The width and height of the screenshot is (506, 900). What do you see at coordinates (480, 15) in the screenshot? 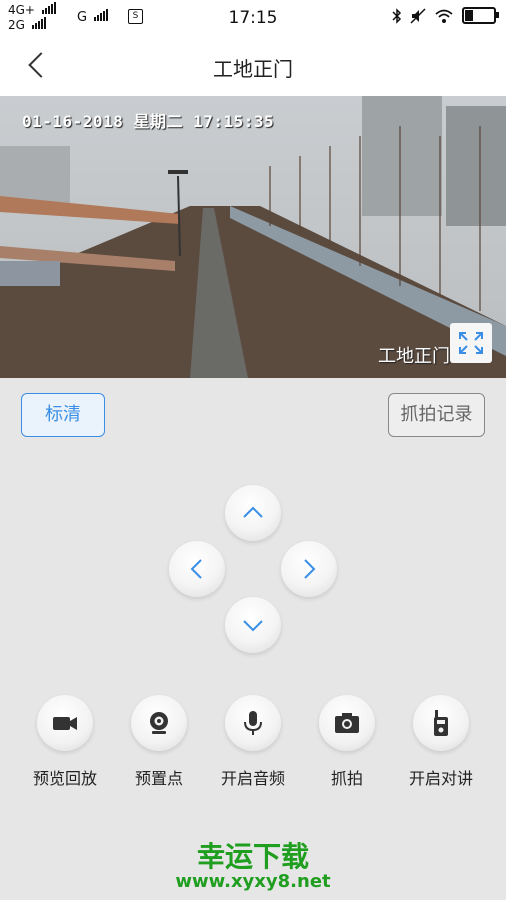
I see `battery-icon` at bounding box center [480, 15].